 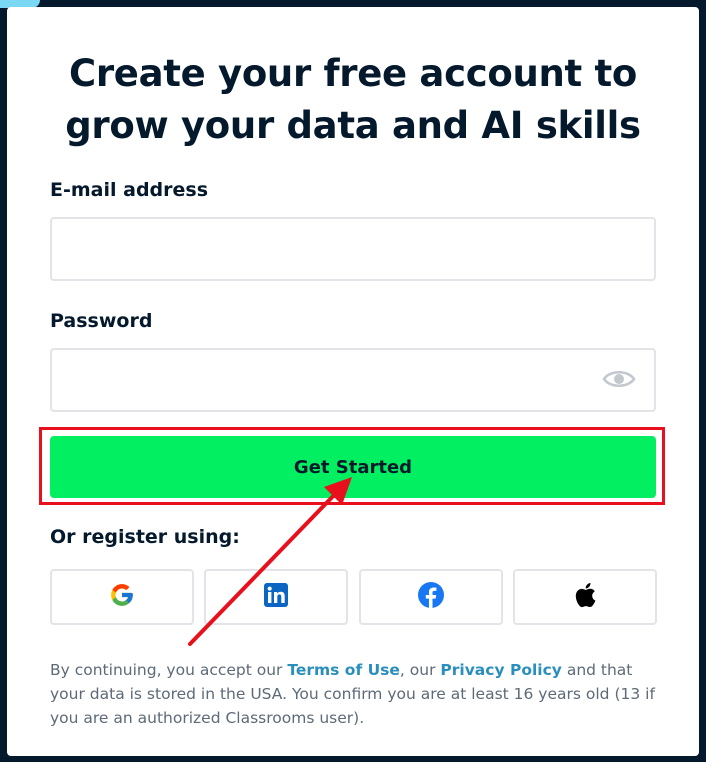 What do you see at coordinates (101, 321) in the screenshot?
I see `password-label: Password` at bounding box center [101, 321].